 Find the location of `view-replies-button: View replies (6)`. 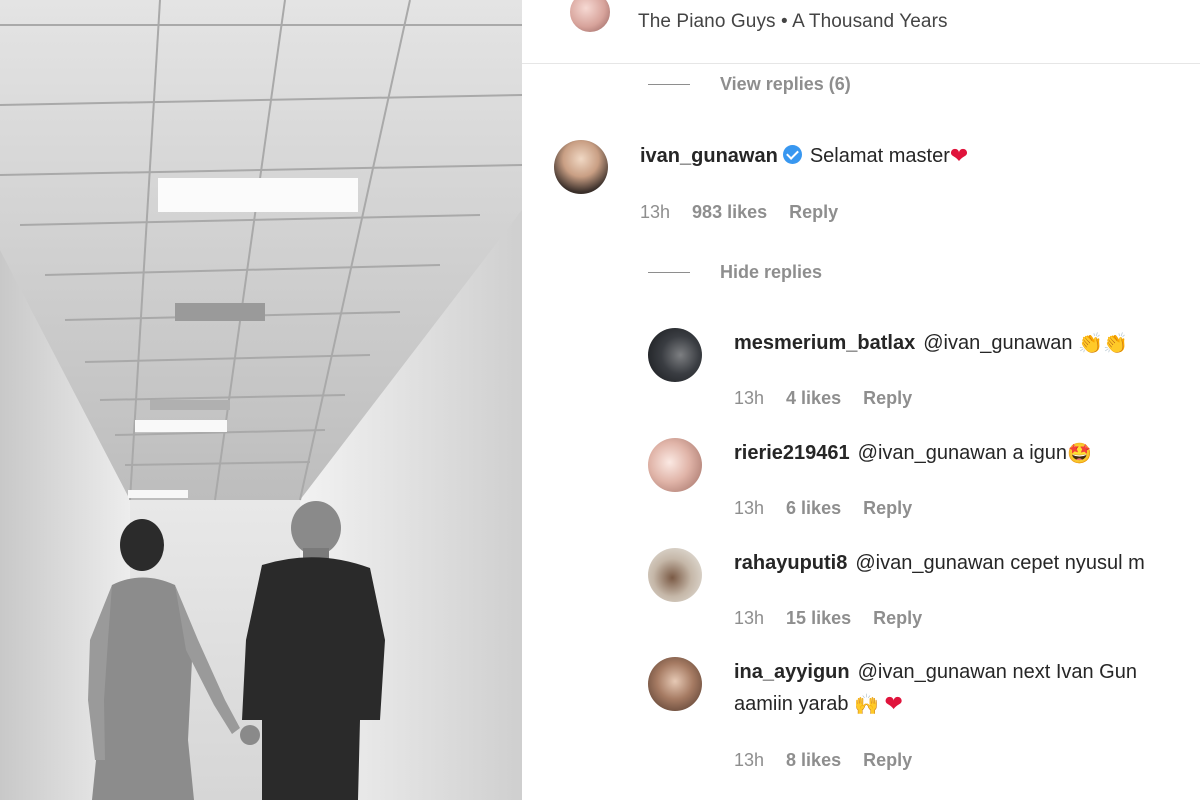

view-replies-button: View replies (6) is located at coordinates (749, 84).